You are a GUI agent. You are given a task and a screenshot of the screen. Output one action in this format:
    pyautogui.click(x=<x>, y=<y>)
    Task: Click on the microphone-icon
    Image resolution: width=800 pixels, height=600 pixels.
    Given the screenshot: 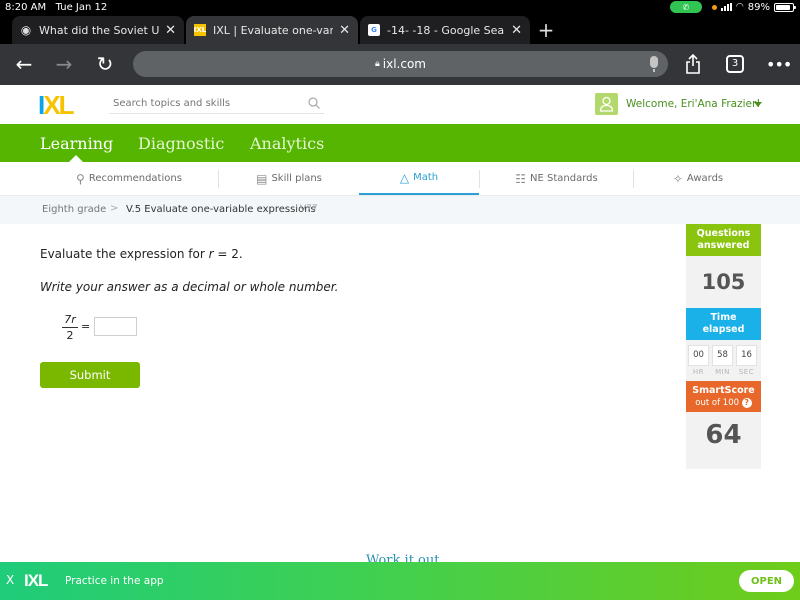 What is the action you would take?
    pyautogui.click(x=654, y=64)
    